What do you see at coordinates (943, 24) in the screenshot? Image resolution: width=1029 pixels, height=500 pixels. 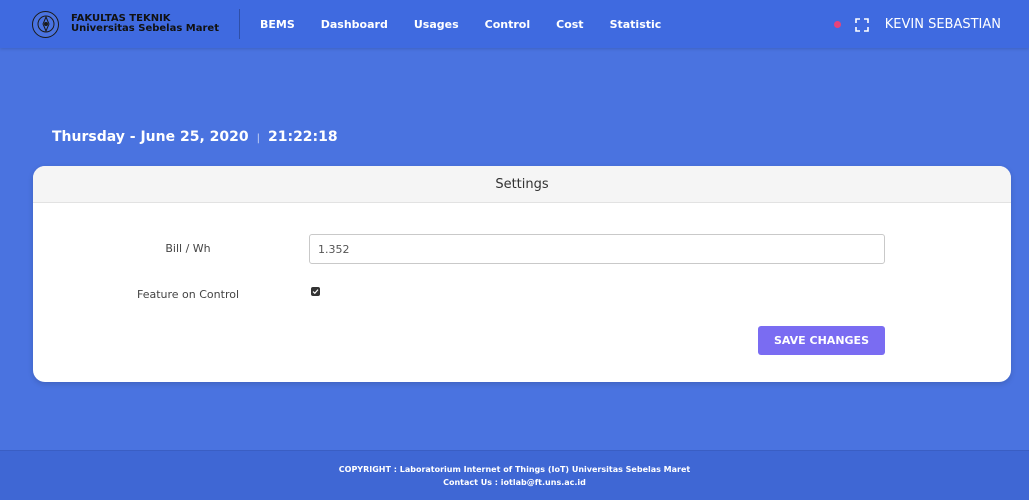 I see `user-name: KEVIN SEBASTIAN` at bounding box center [943, 24].